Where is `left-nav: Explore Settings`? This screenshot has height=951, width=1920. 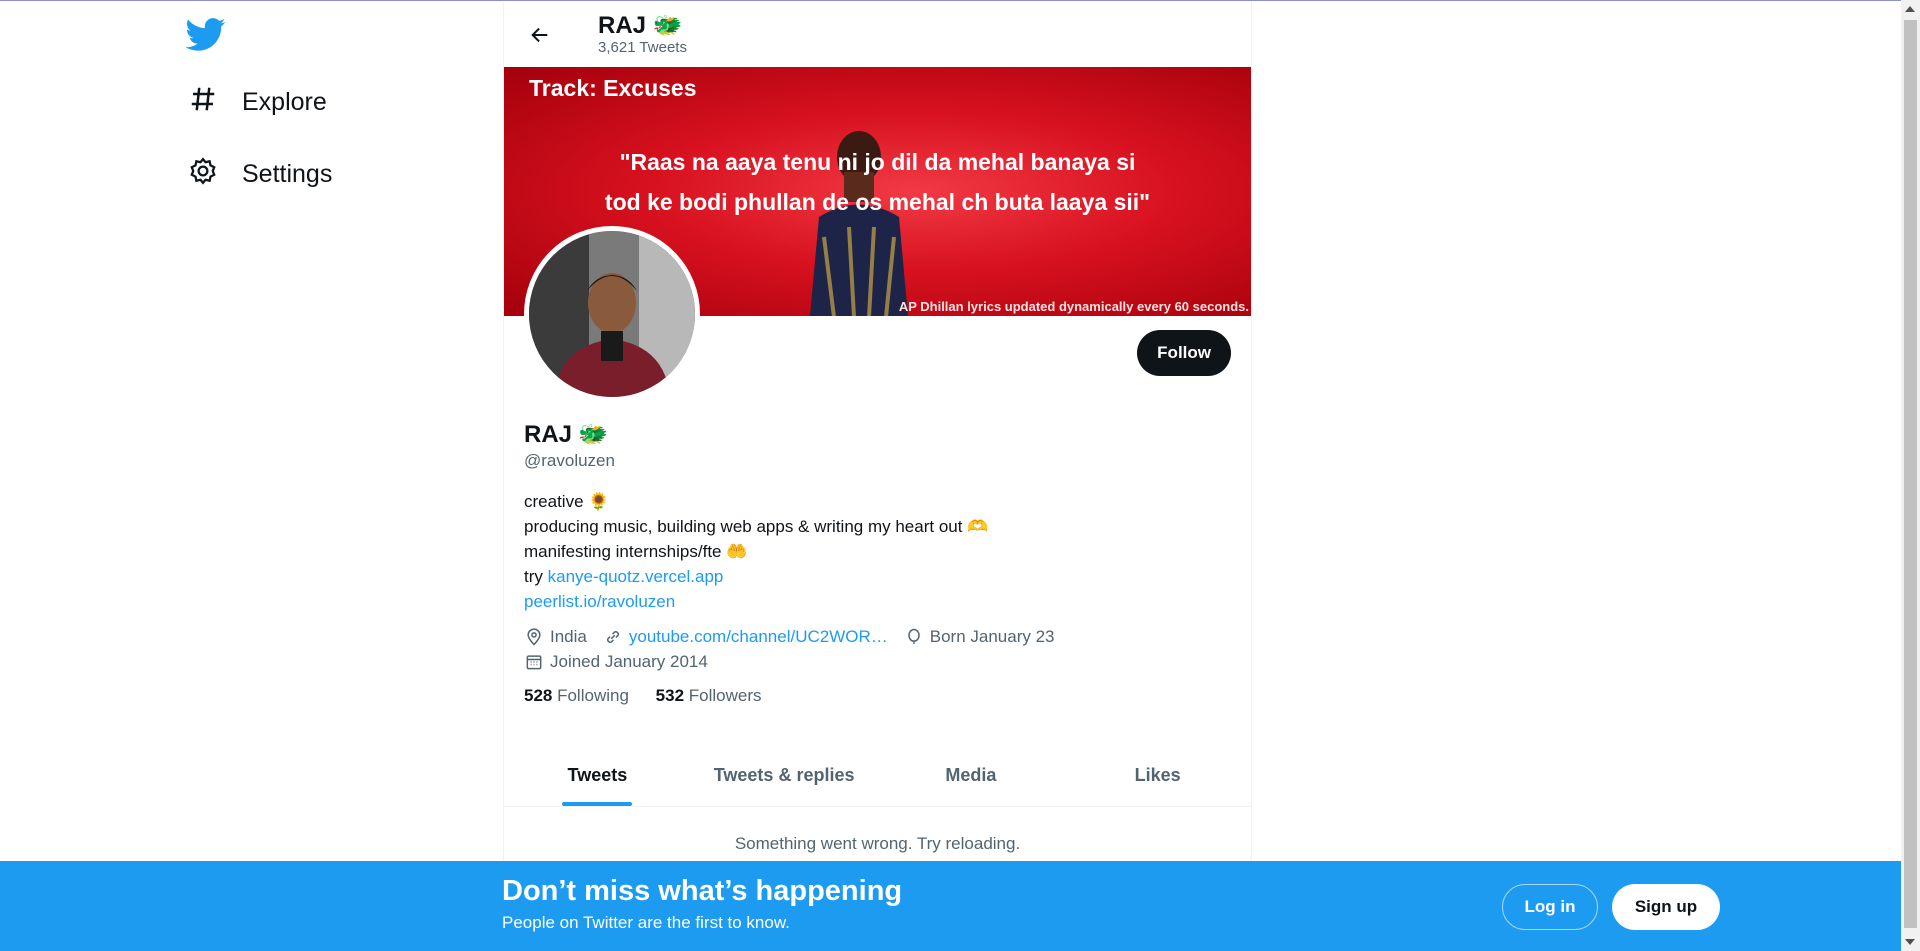 left-nav: Explore Settings is located at coordinates (336, 108).